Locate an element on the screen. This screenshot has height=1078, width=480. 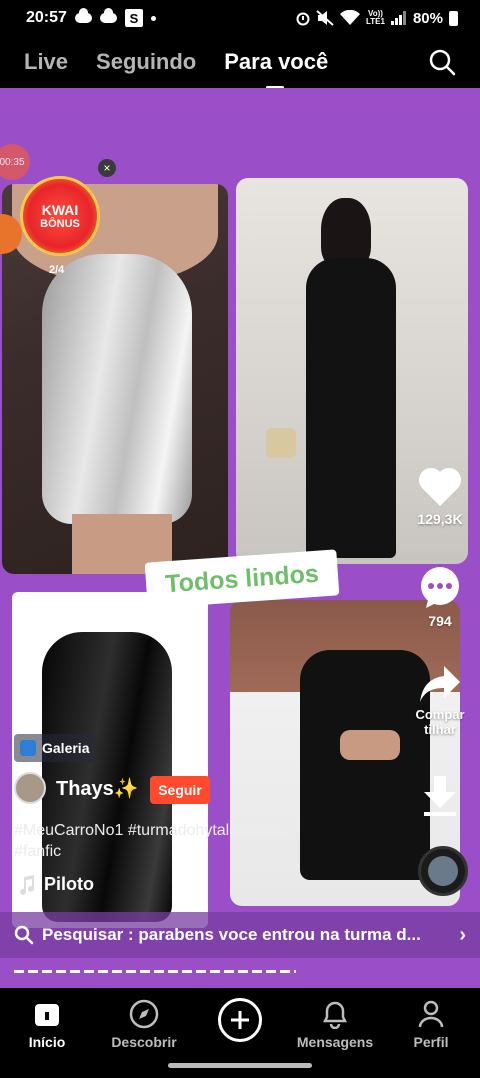
comment-count: 794 is located at coordinates (440, 621).